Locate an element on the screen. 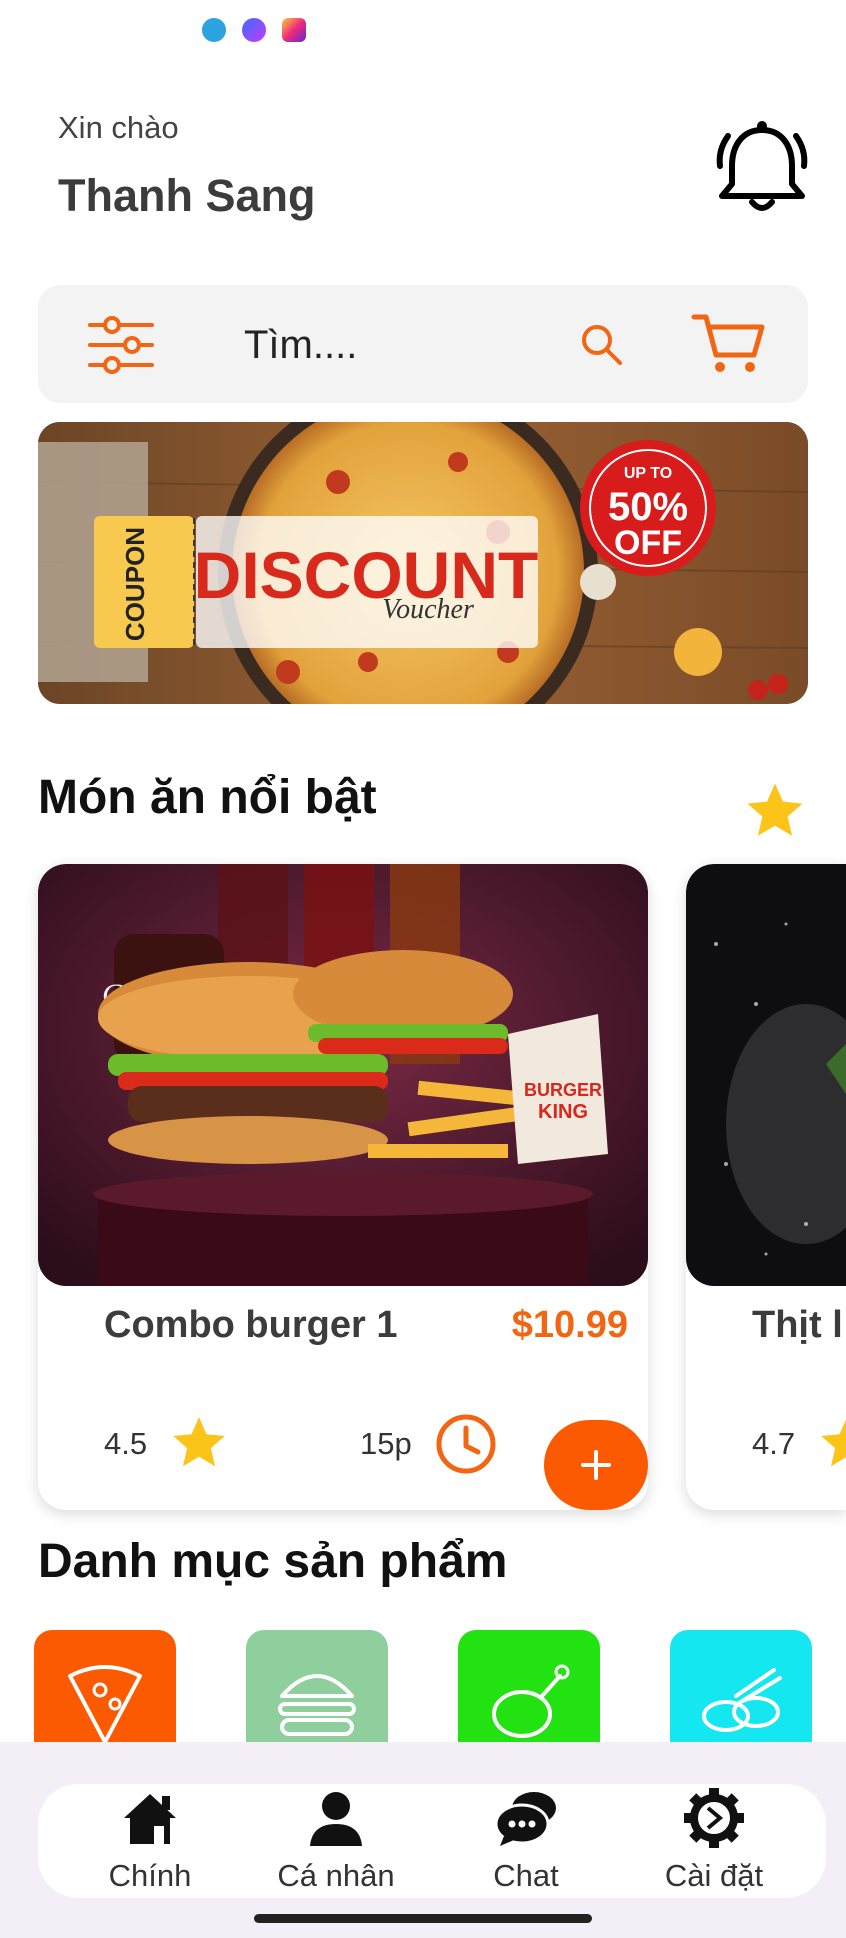 The height and width of the screenshot is (1938, 846). cart-icon is located at coordinates (728, 344).